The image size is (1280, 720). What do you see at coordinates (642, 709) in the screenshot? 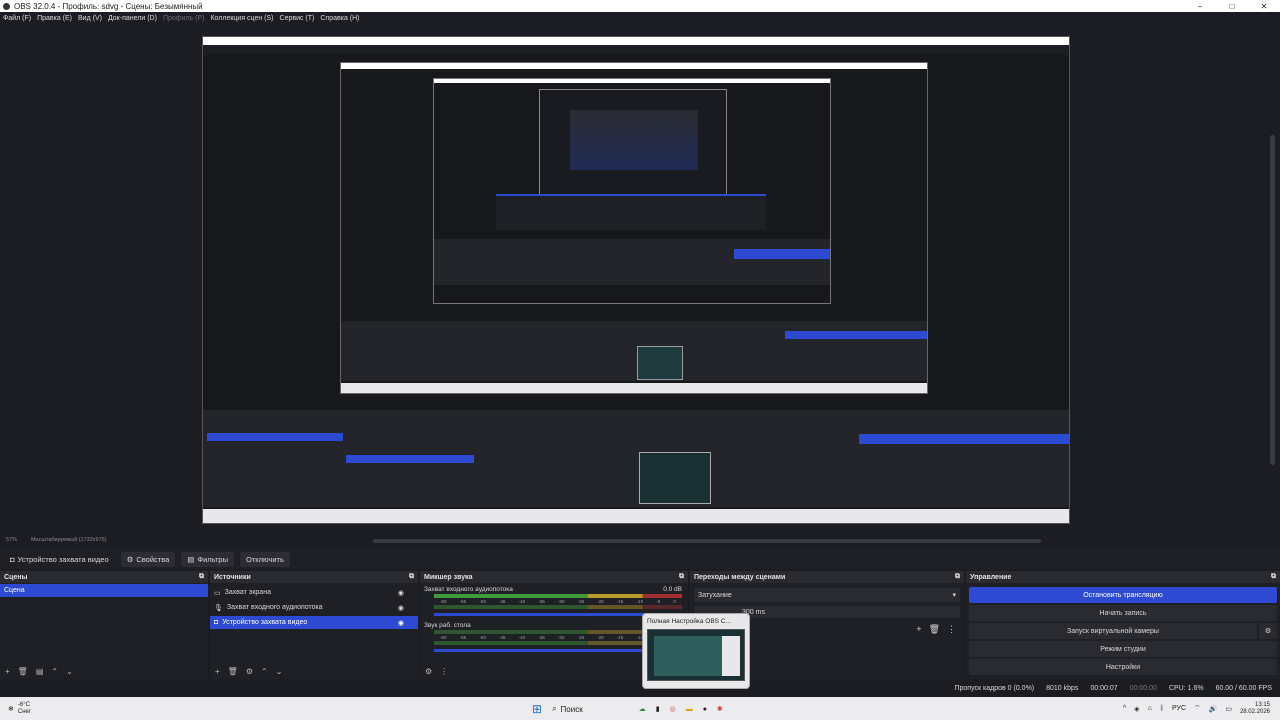
I see `cloud-app-icon: ☁` at bounding box center [642, 709].